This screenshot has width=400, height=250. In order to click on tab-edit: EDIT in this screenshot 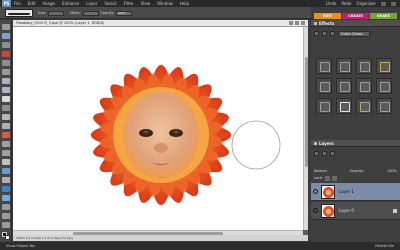, I will do `click(327, 16)`.